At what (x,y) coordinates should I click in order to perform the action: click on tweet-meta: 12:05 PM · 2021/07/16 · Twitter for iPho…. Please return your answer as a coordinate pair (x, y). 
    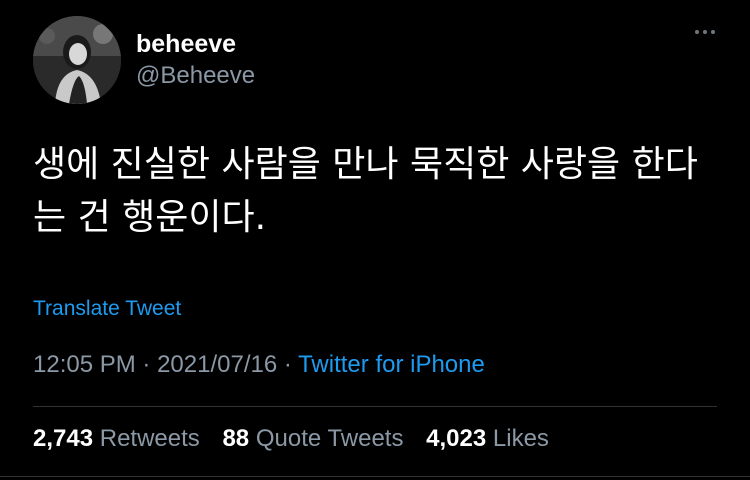
    Looking at the image, I should click on (259, 365).